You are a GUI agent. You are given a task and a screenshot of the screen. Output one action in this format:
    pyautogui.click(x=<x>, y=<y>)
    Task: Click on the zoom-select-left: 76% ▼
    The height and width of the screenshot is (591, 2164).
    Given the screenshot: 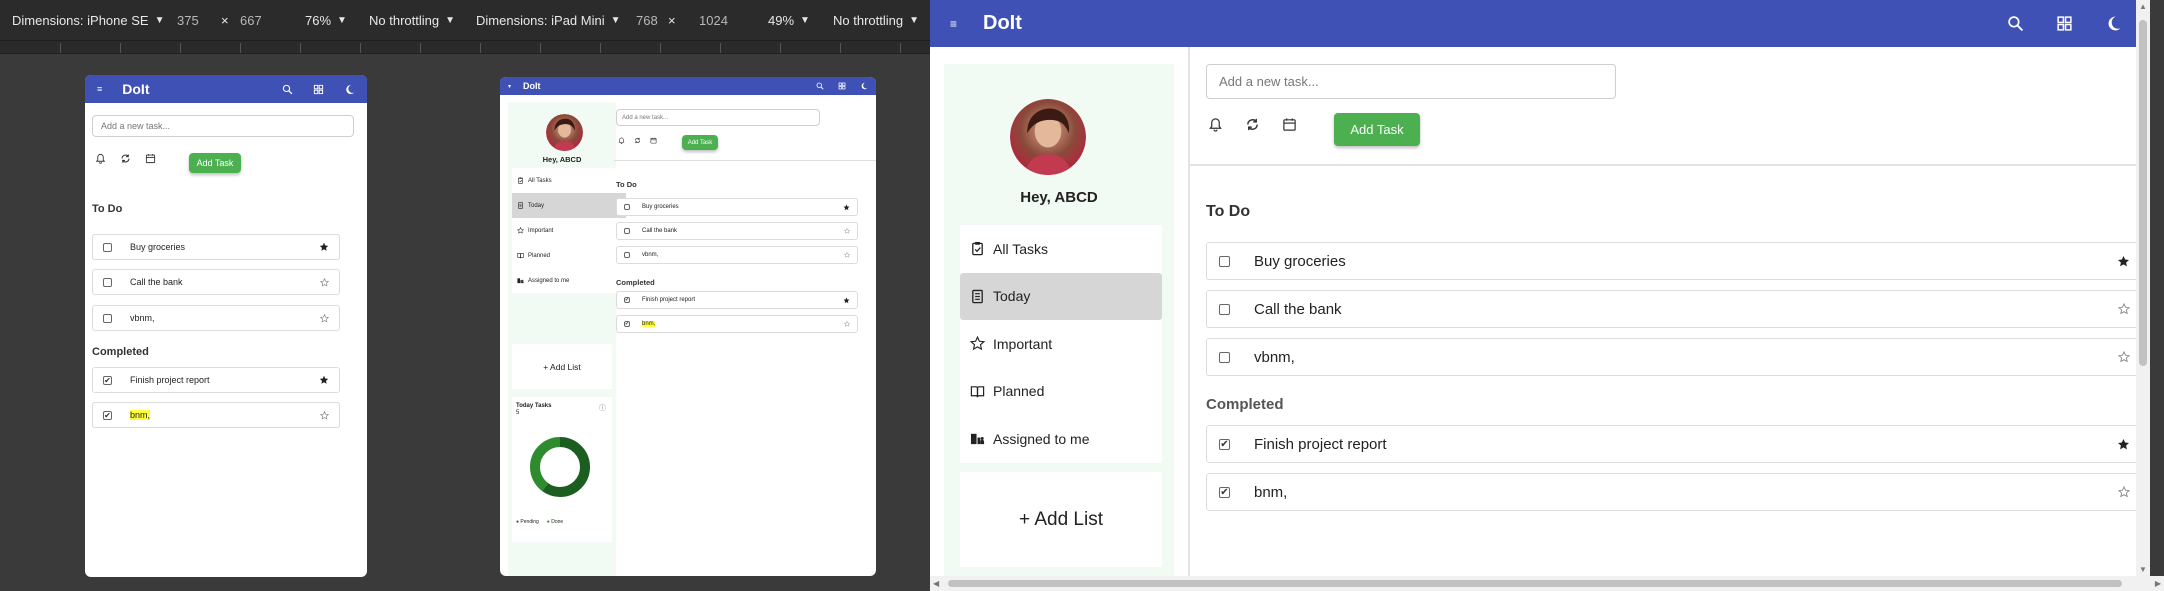 What is the action you would take?
    pyautogui.click(x=326, y=20)
    